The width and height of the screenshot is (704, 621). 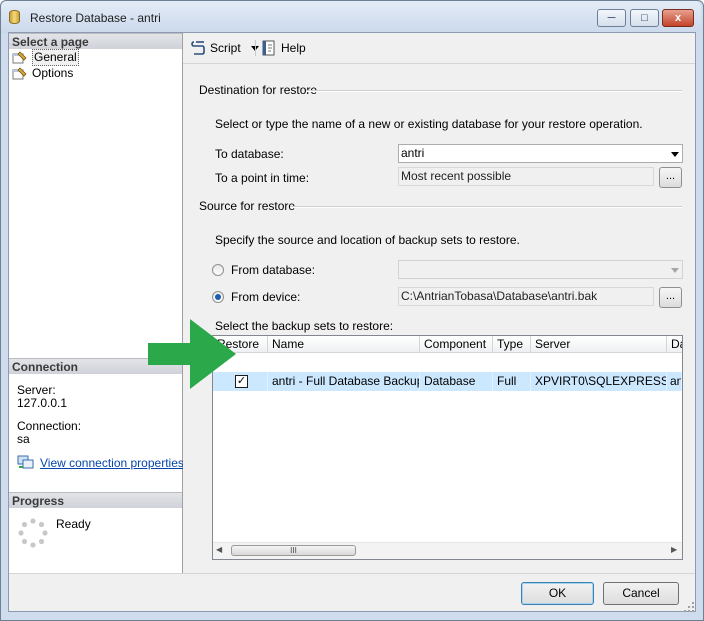 I want to click on progress-spinner-icon, so click(x=33, y=533).